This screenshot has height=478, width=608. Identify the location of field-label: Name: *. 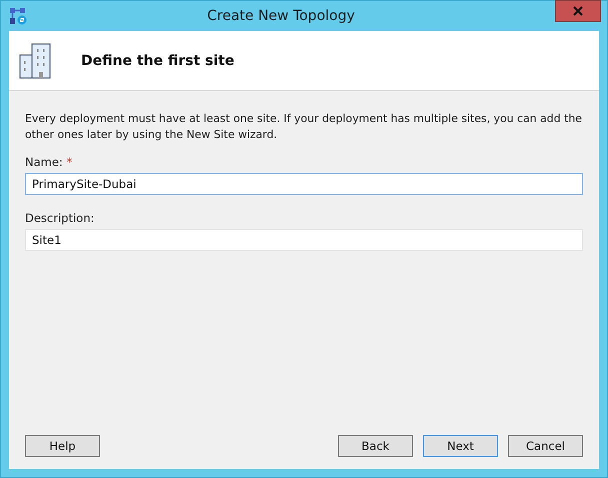
(49, 162).